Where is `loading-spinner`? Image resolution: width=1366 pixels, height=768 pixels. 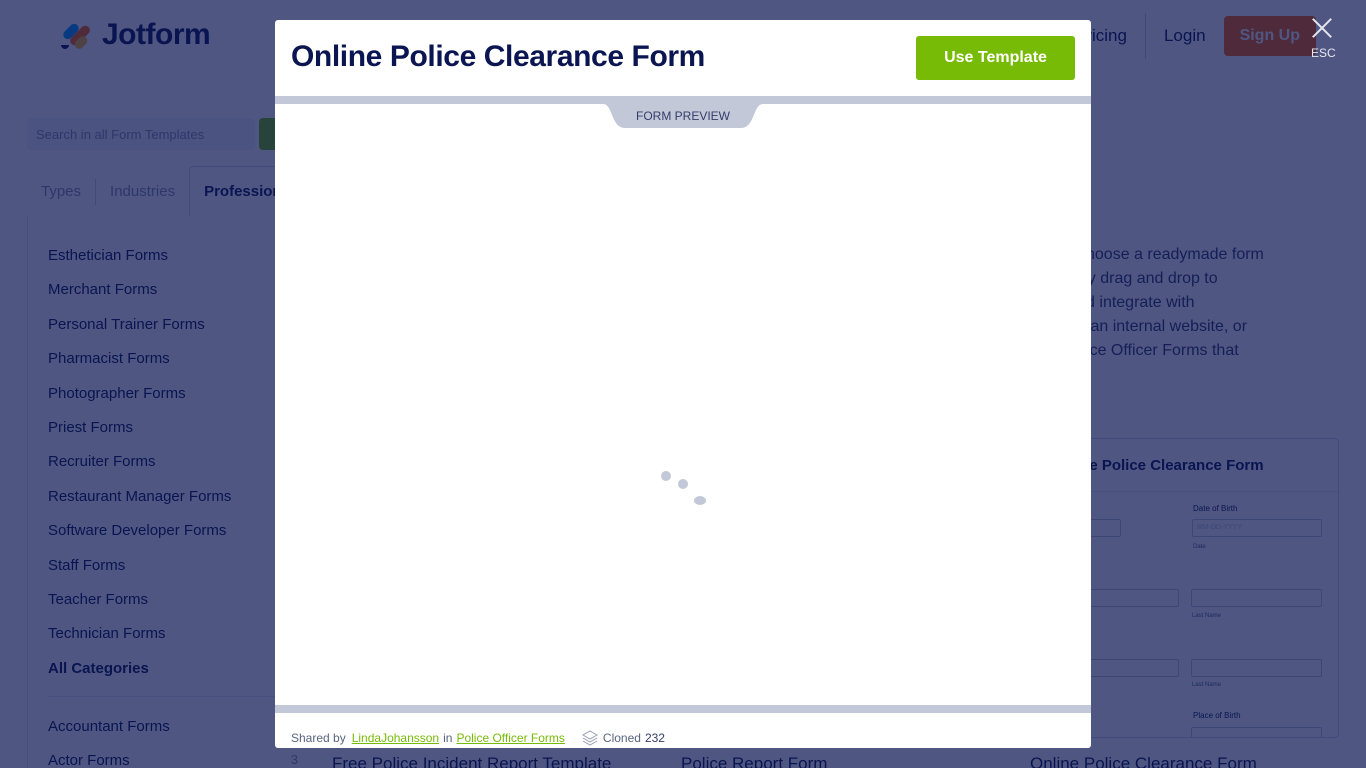
loading-spinner is located at coordinates (683, 488).